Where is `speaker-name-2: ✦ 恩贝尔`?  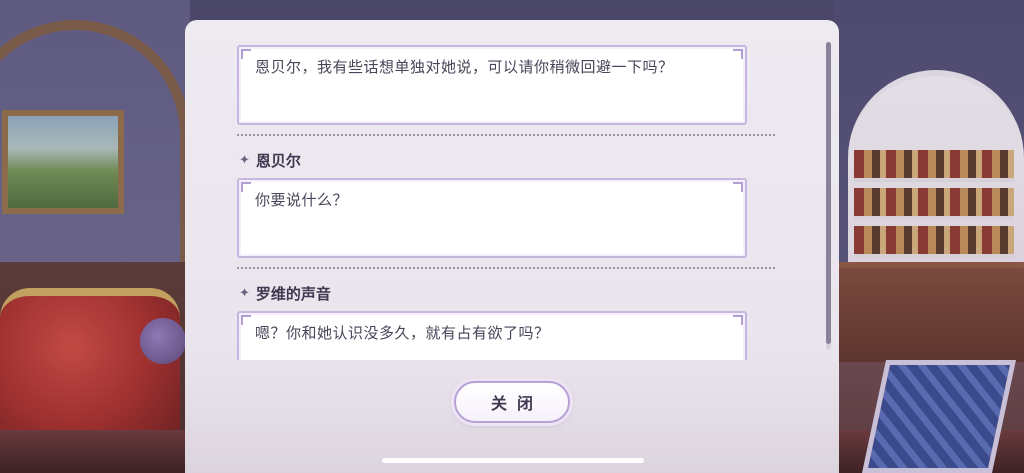
speaker-name-2: ✦ 恩贝尔 is located at coordinates (270, 160).